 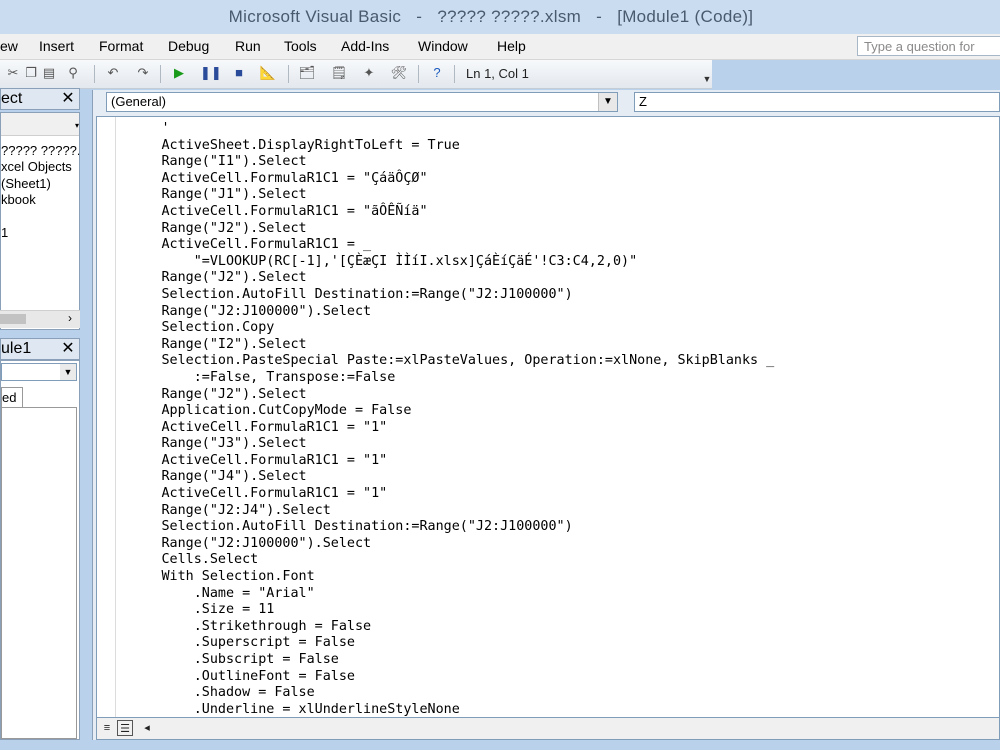 I want to click on scroll-left-icon: ◂, so click(x=147, y=728).